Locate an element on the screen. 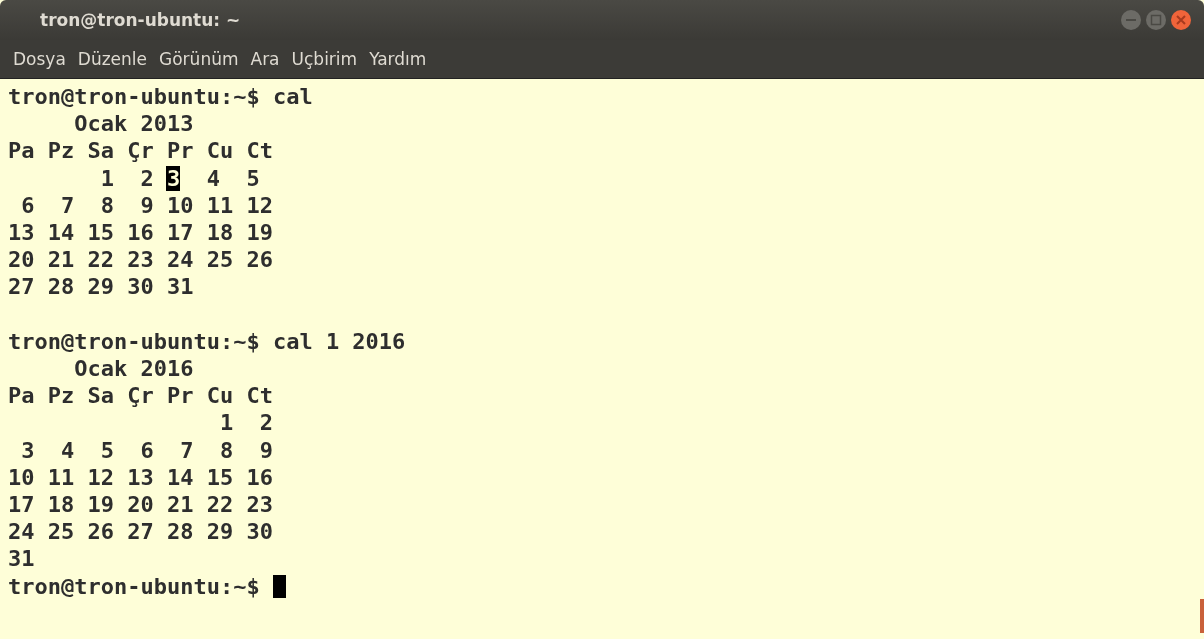 The width and height of the screenshot is (1204, 639). terminal-line: 17 18 19 20 21 22 23 is located at coordinates (140, 505).